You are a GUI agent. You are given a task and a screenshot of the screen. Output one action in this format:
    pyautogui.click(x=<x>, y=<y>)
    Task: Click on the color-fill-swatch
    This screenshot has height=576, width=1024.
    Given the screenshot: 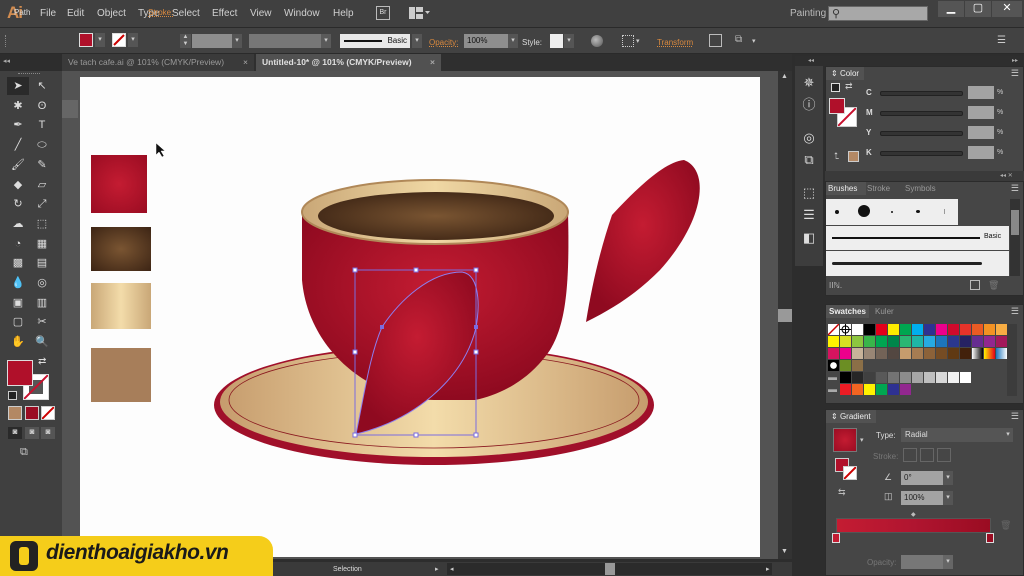 What is the action you would take?
    pyautogui.click(x=837, y=106)
    